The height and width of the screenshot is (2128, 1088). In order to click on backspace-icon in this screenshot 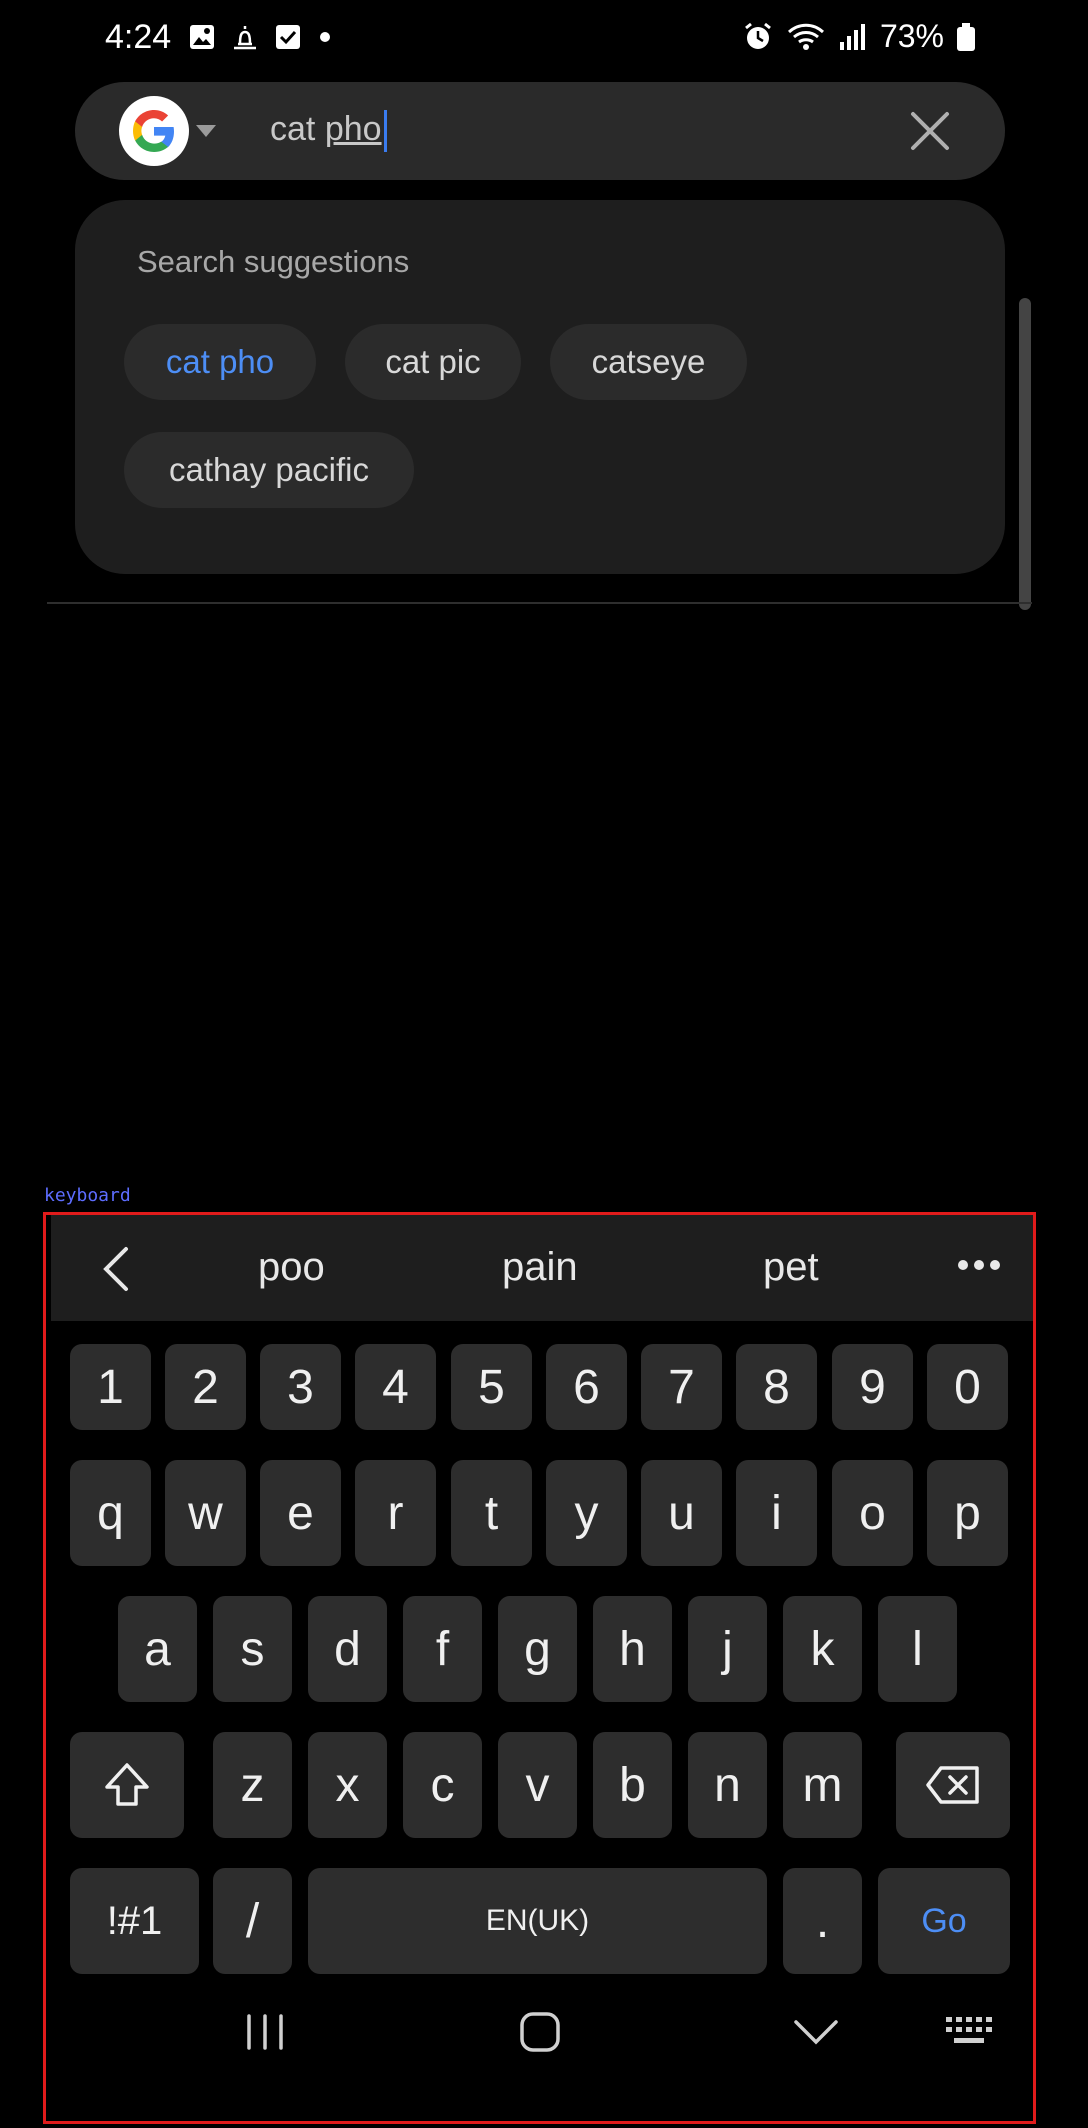, I will do `click(952, 1785)`.